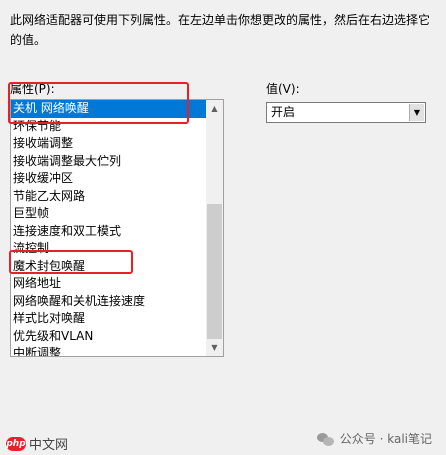 This screenshot has width=446, height=455. What do you see at coordinates (108, 284) in the screenshot?
I see `property-list-item: 网络地址` at bounding box center [108, 284].